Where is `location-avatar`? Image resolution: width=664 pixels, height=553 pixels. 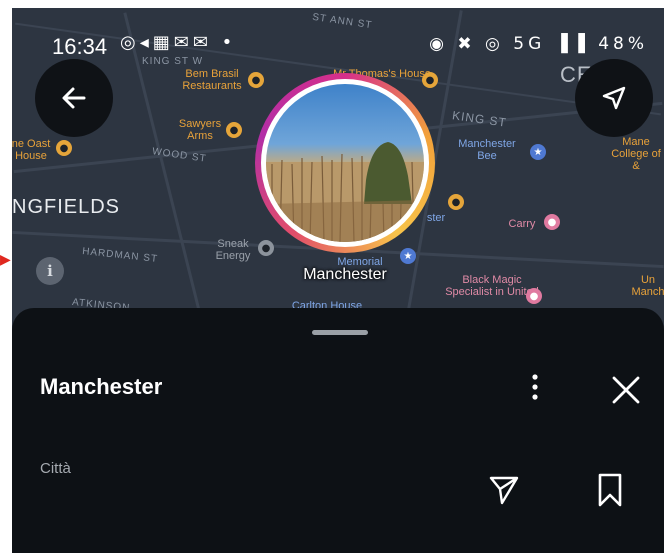
location-avatar is located at coordinates (345, 163).